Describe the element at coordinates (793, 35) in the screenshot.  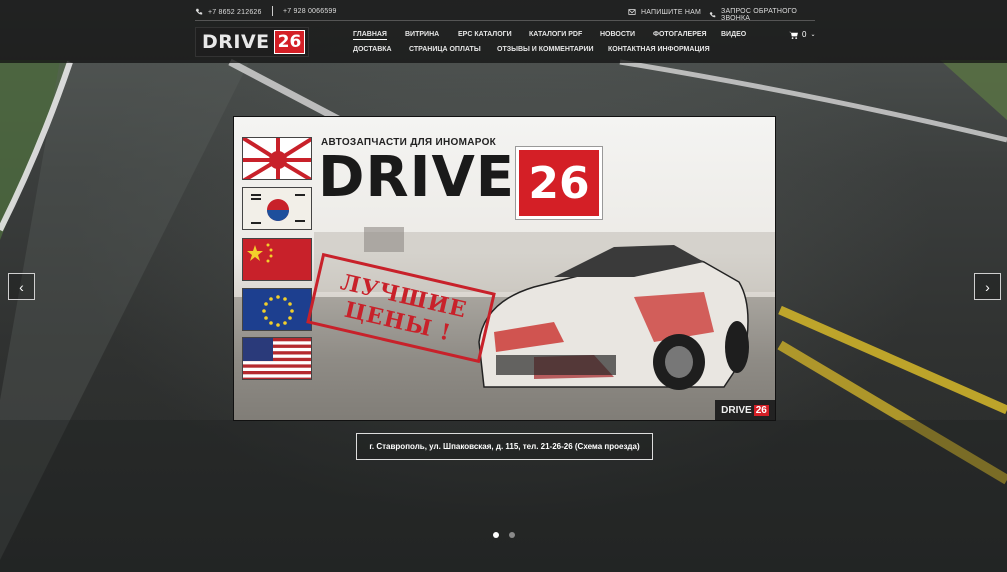
I see `cart-icon` at that location.